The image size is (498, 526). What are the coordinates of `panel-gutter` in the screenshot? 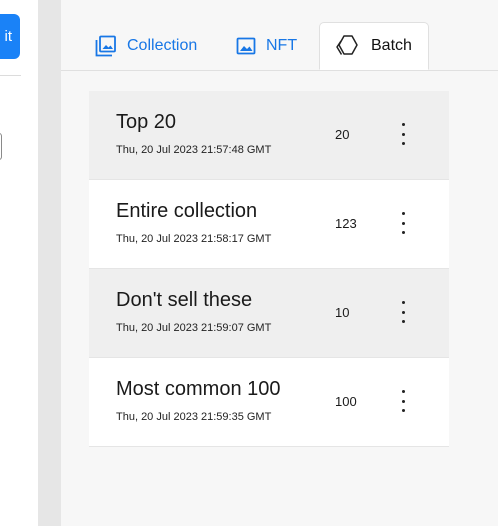 It's located at (49, 263).